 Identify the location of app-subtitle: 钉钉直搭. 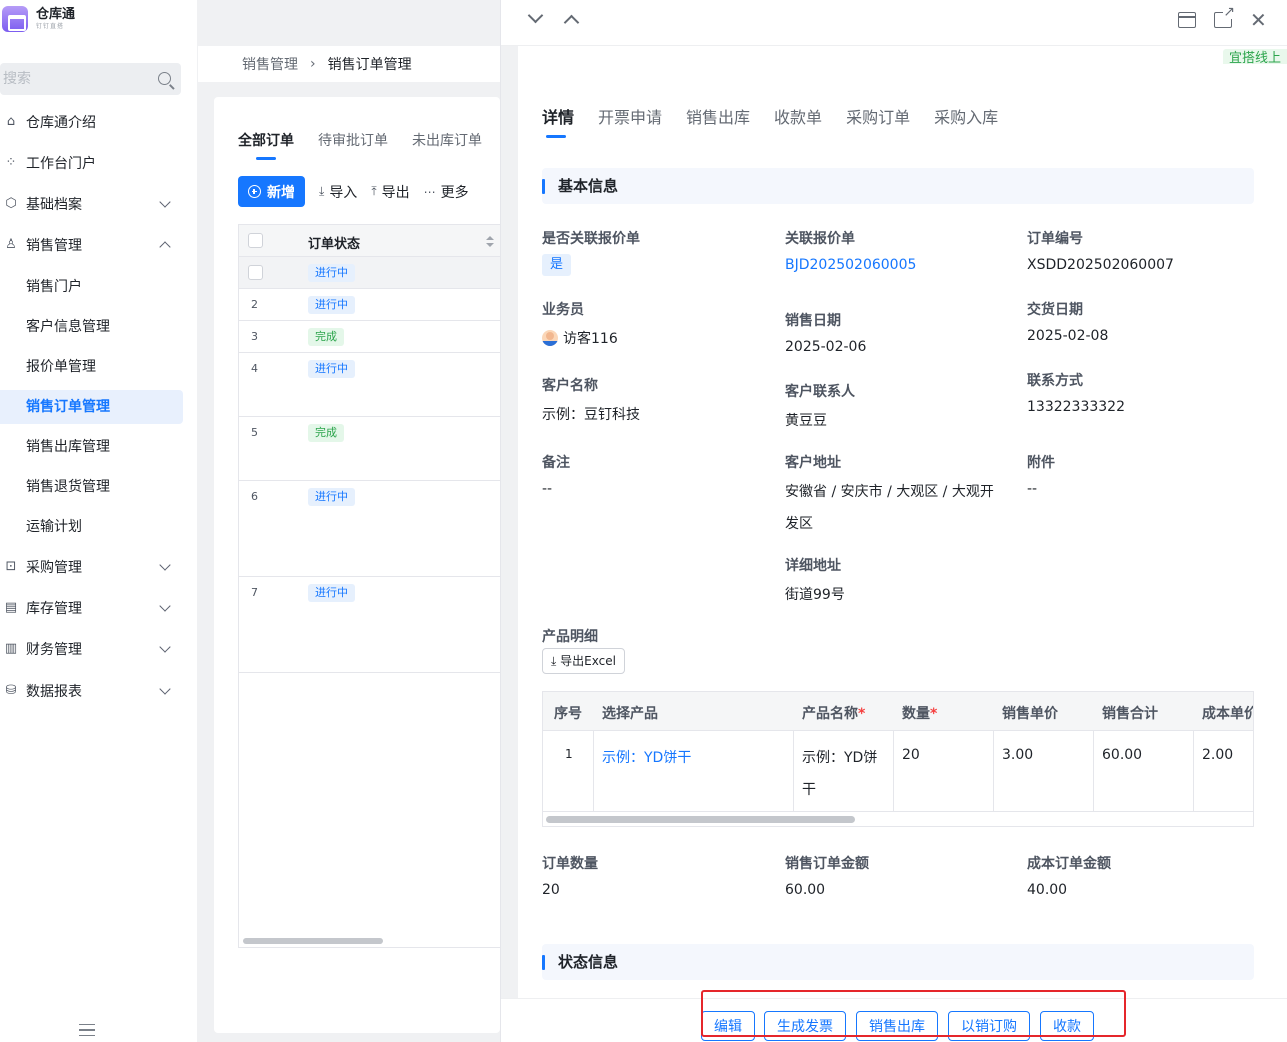
(50, 26).